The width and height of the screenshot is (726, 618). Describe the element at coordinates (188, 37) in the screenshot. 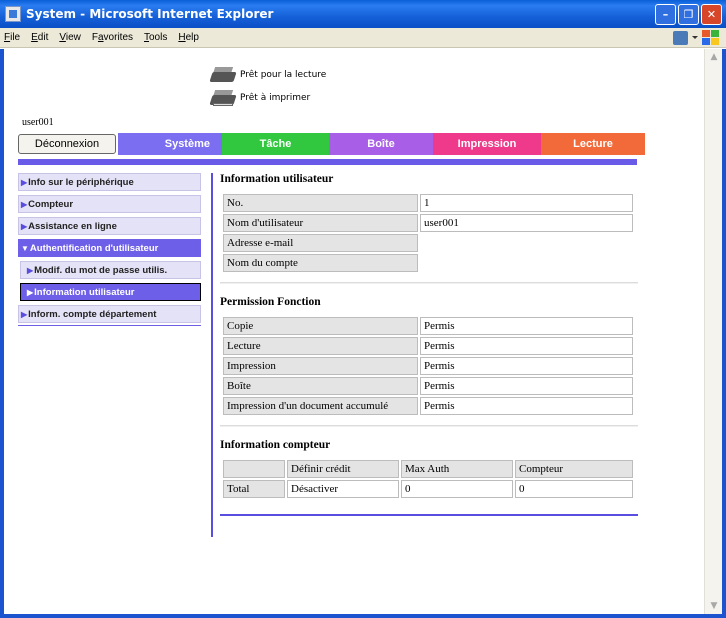

I see `menu-help: Help` at that location.